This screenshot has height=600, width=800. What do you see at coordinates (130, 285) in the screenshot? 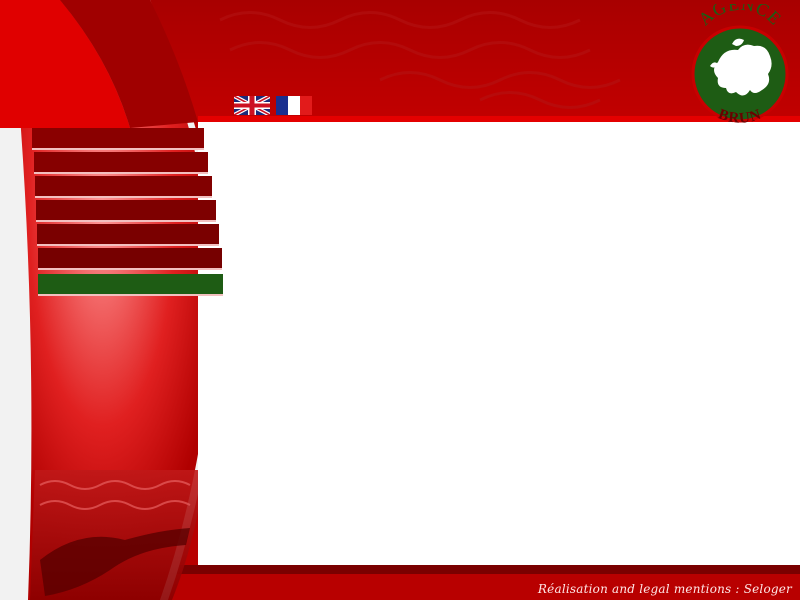
I see `nav-item-7-active` at bounding box center [130, 285].